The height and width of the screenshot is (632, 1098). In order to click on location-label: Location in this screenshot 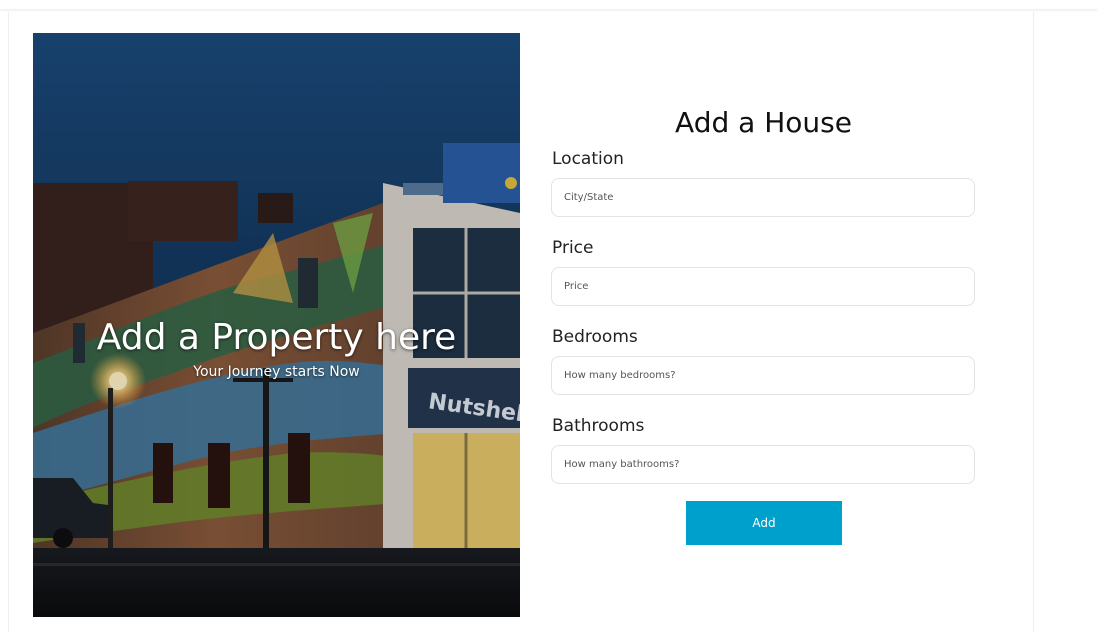, I will do `click(588, 159)`.